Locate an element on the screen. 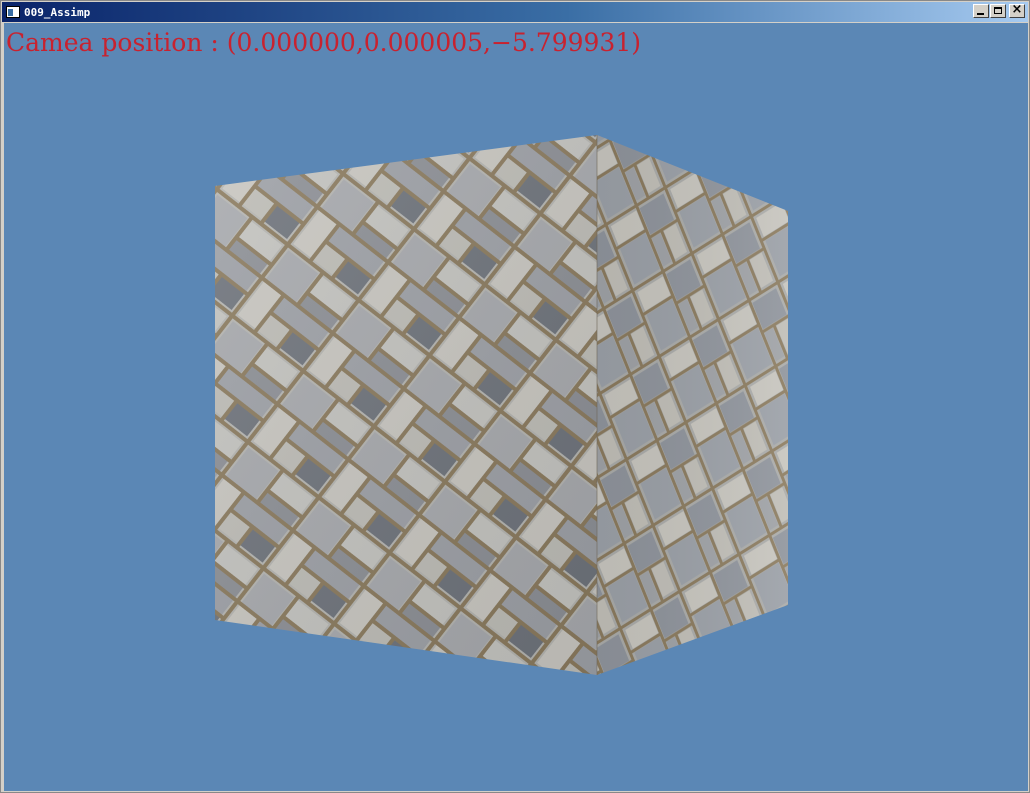 The height and width of the screenshot is (793, 1030). close-button: × is located at coordinates (1017, 10).